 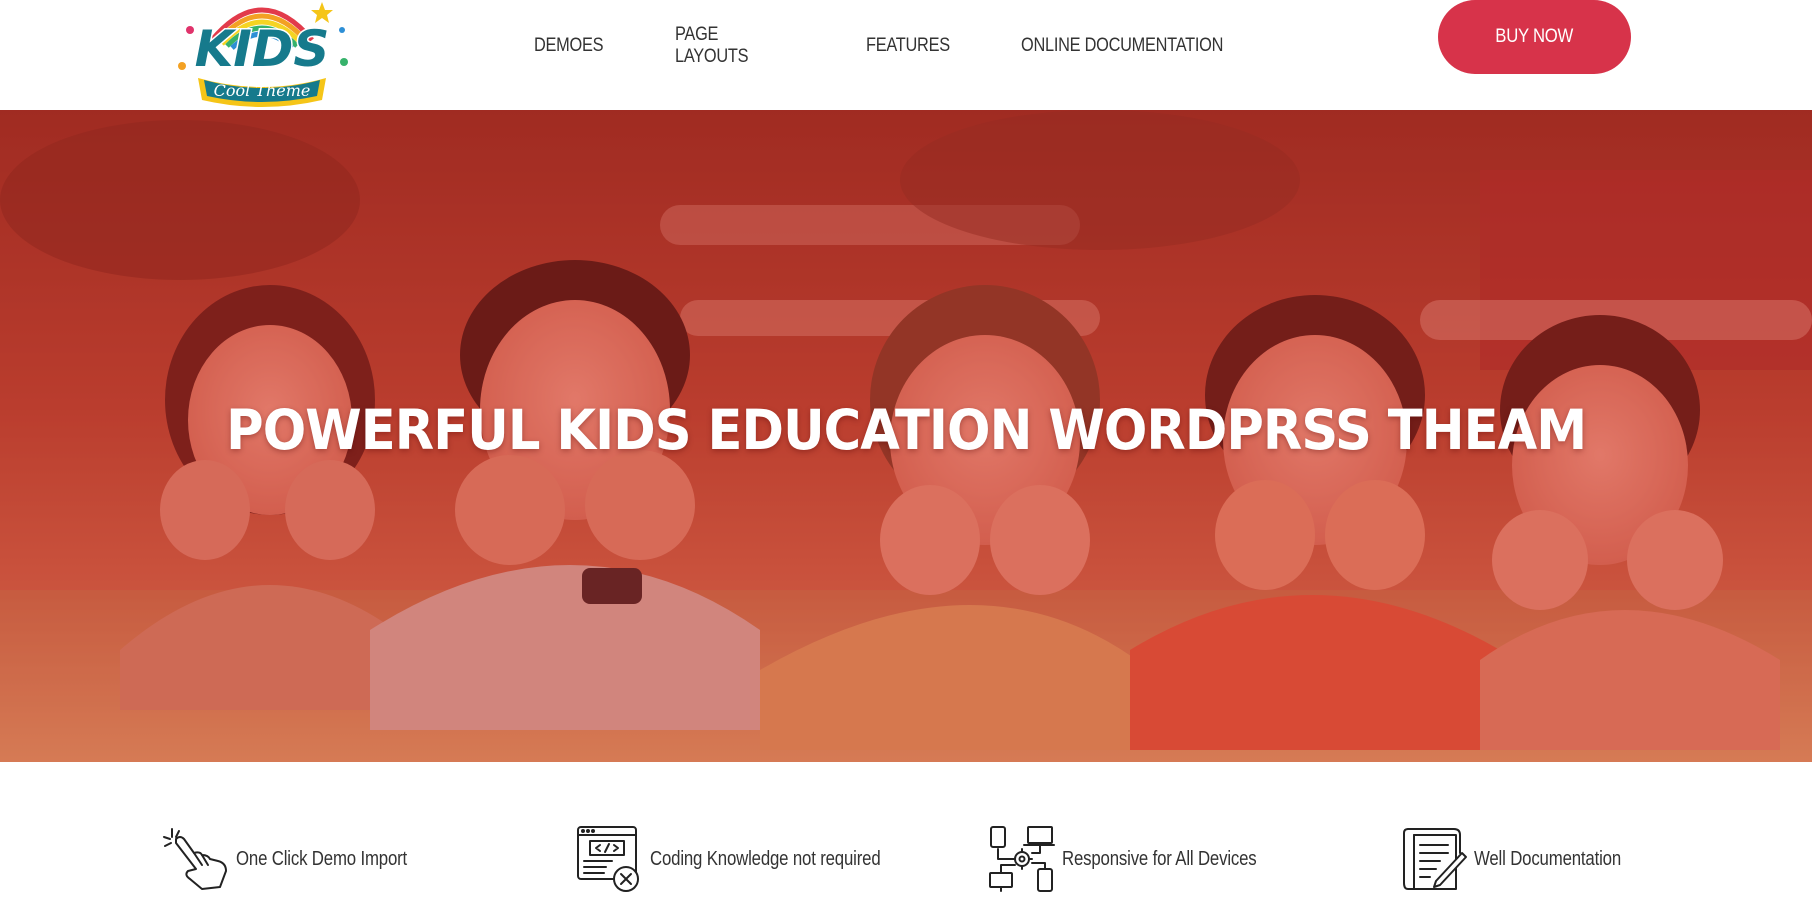 What do you see at coordinates (1122, 46) in the screenshot?
I see `nav-item-online-documentation: ONLINE DOCUMENTATION` at bounding box center [1122, 46].